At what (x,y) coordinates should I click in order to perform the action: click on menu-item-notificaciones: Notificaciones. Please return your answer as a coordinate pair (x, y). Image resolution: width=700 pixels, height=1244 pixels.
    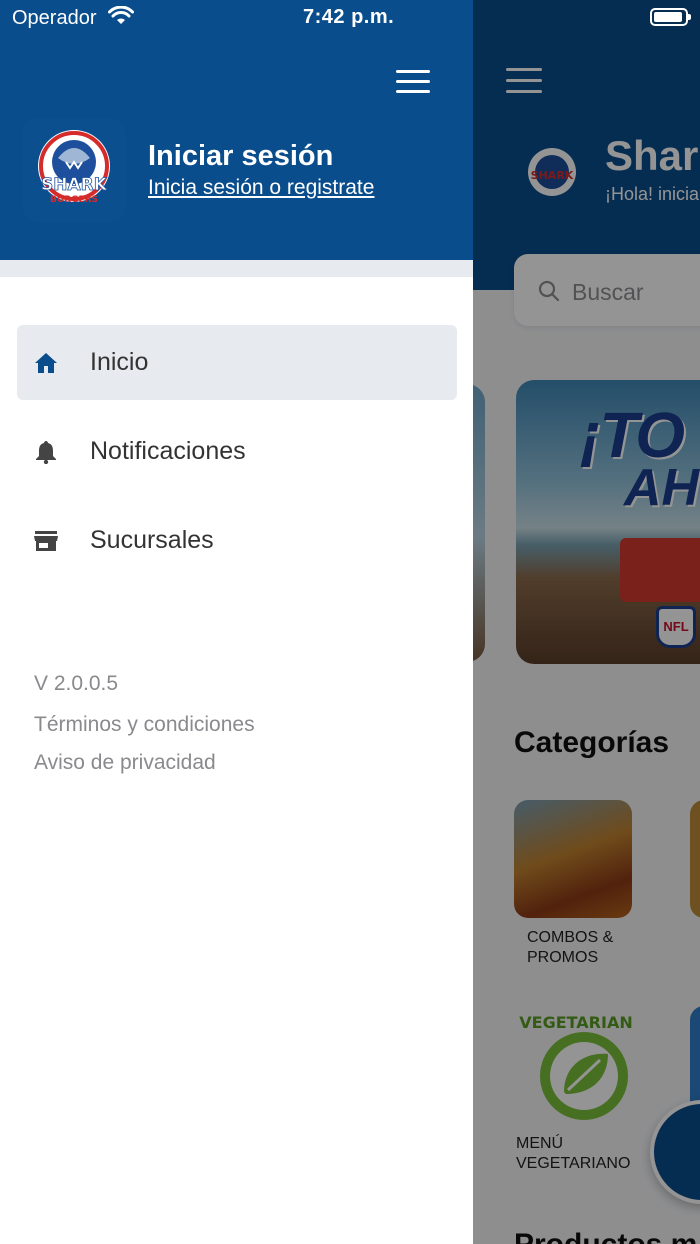
    Looking at the image, I should click on (237, 451).